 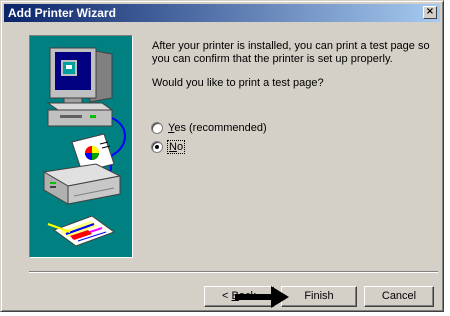 I want to click on button-separator, so click(x=233, y=272).